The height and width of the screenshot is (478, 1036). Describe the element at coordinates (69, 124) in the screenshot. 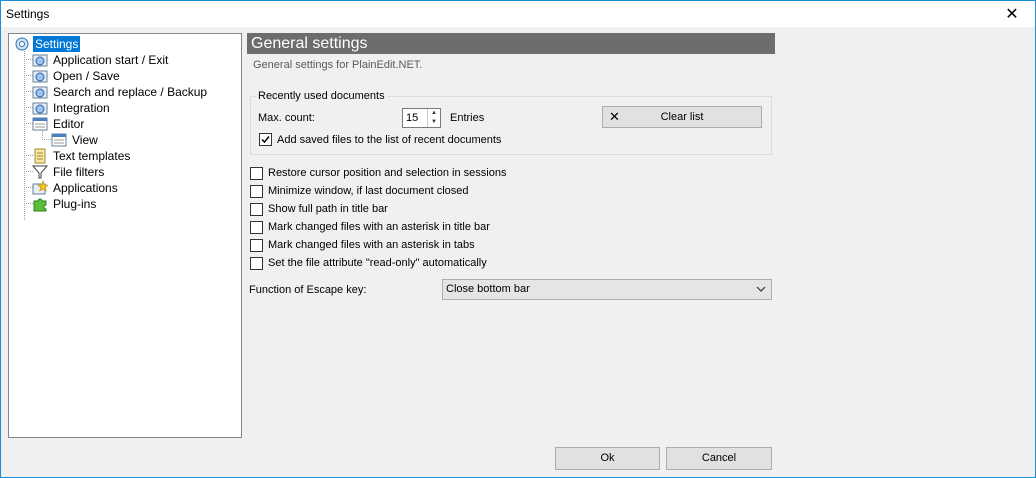

I see `tree-item-label: Editor` at that location.